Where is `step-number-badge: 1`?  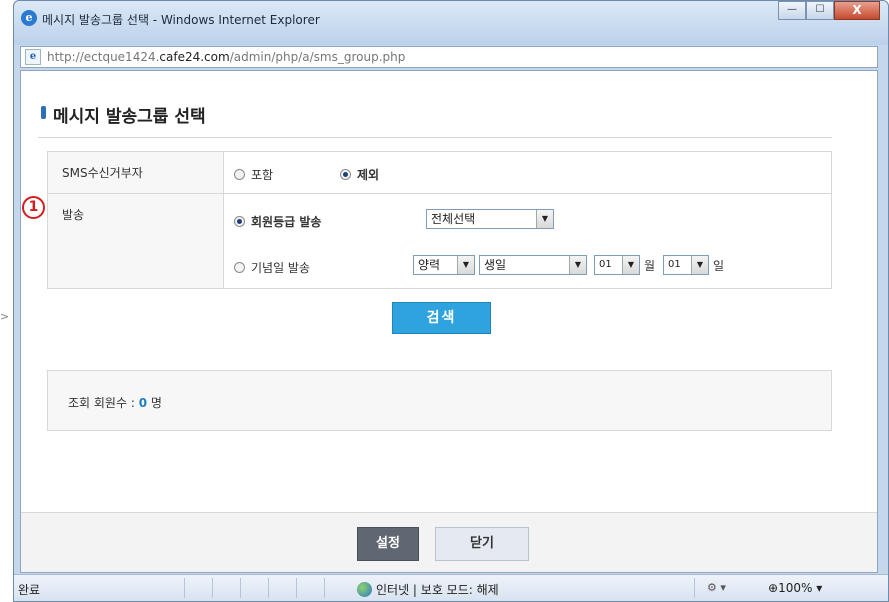 step-number-badge: 1 is located at coordinates (33, 207).